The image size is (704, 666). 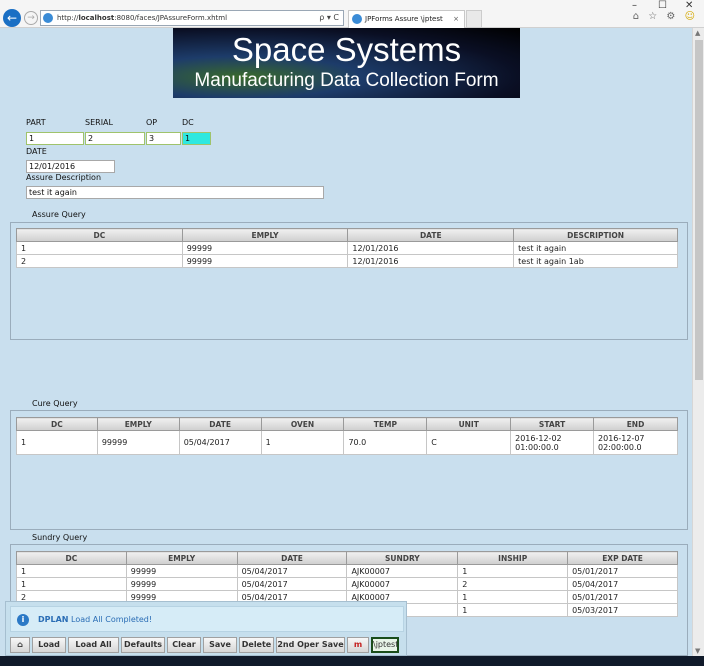 What do you see at coordinates (347, 571) in the screenshot?
I see `table-row: 1 99999 05/04/2017 AJK00007 1 05/01/2017` at bounding box center [347, 571].